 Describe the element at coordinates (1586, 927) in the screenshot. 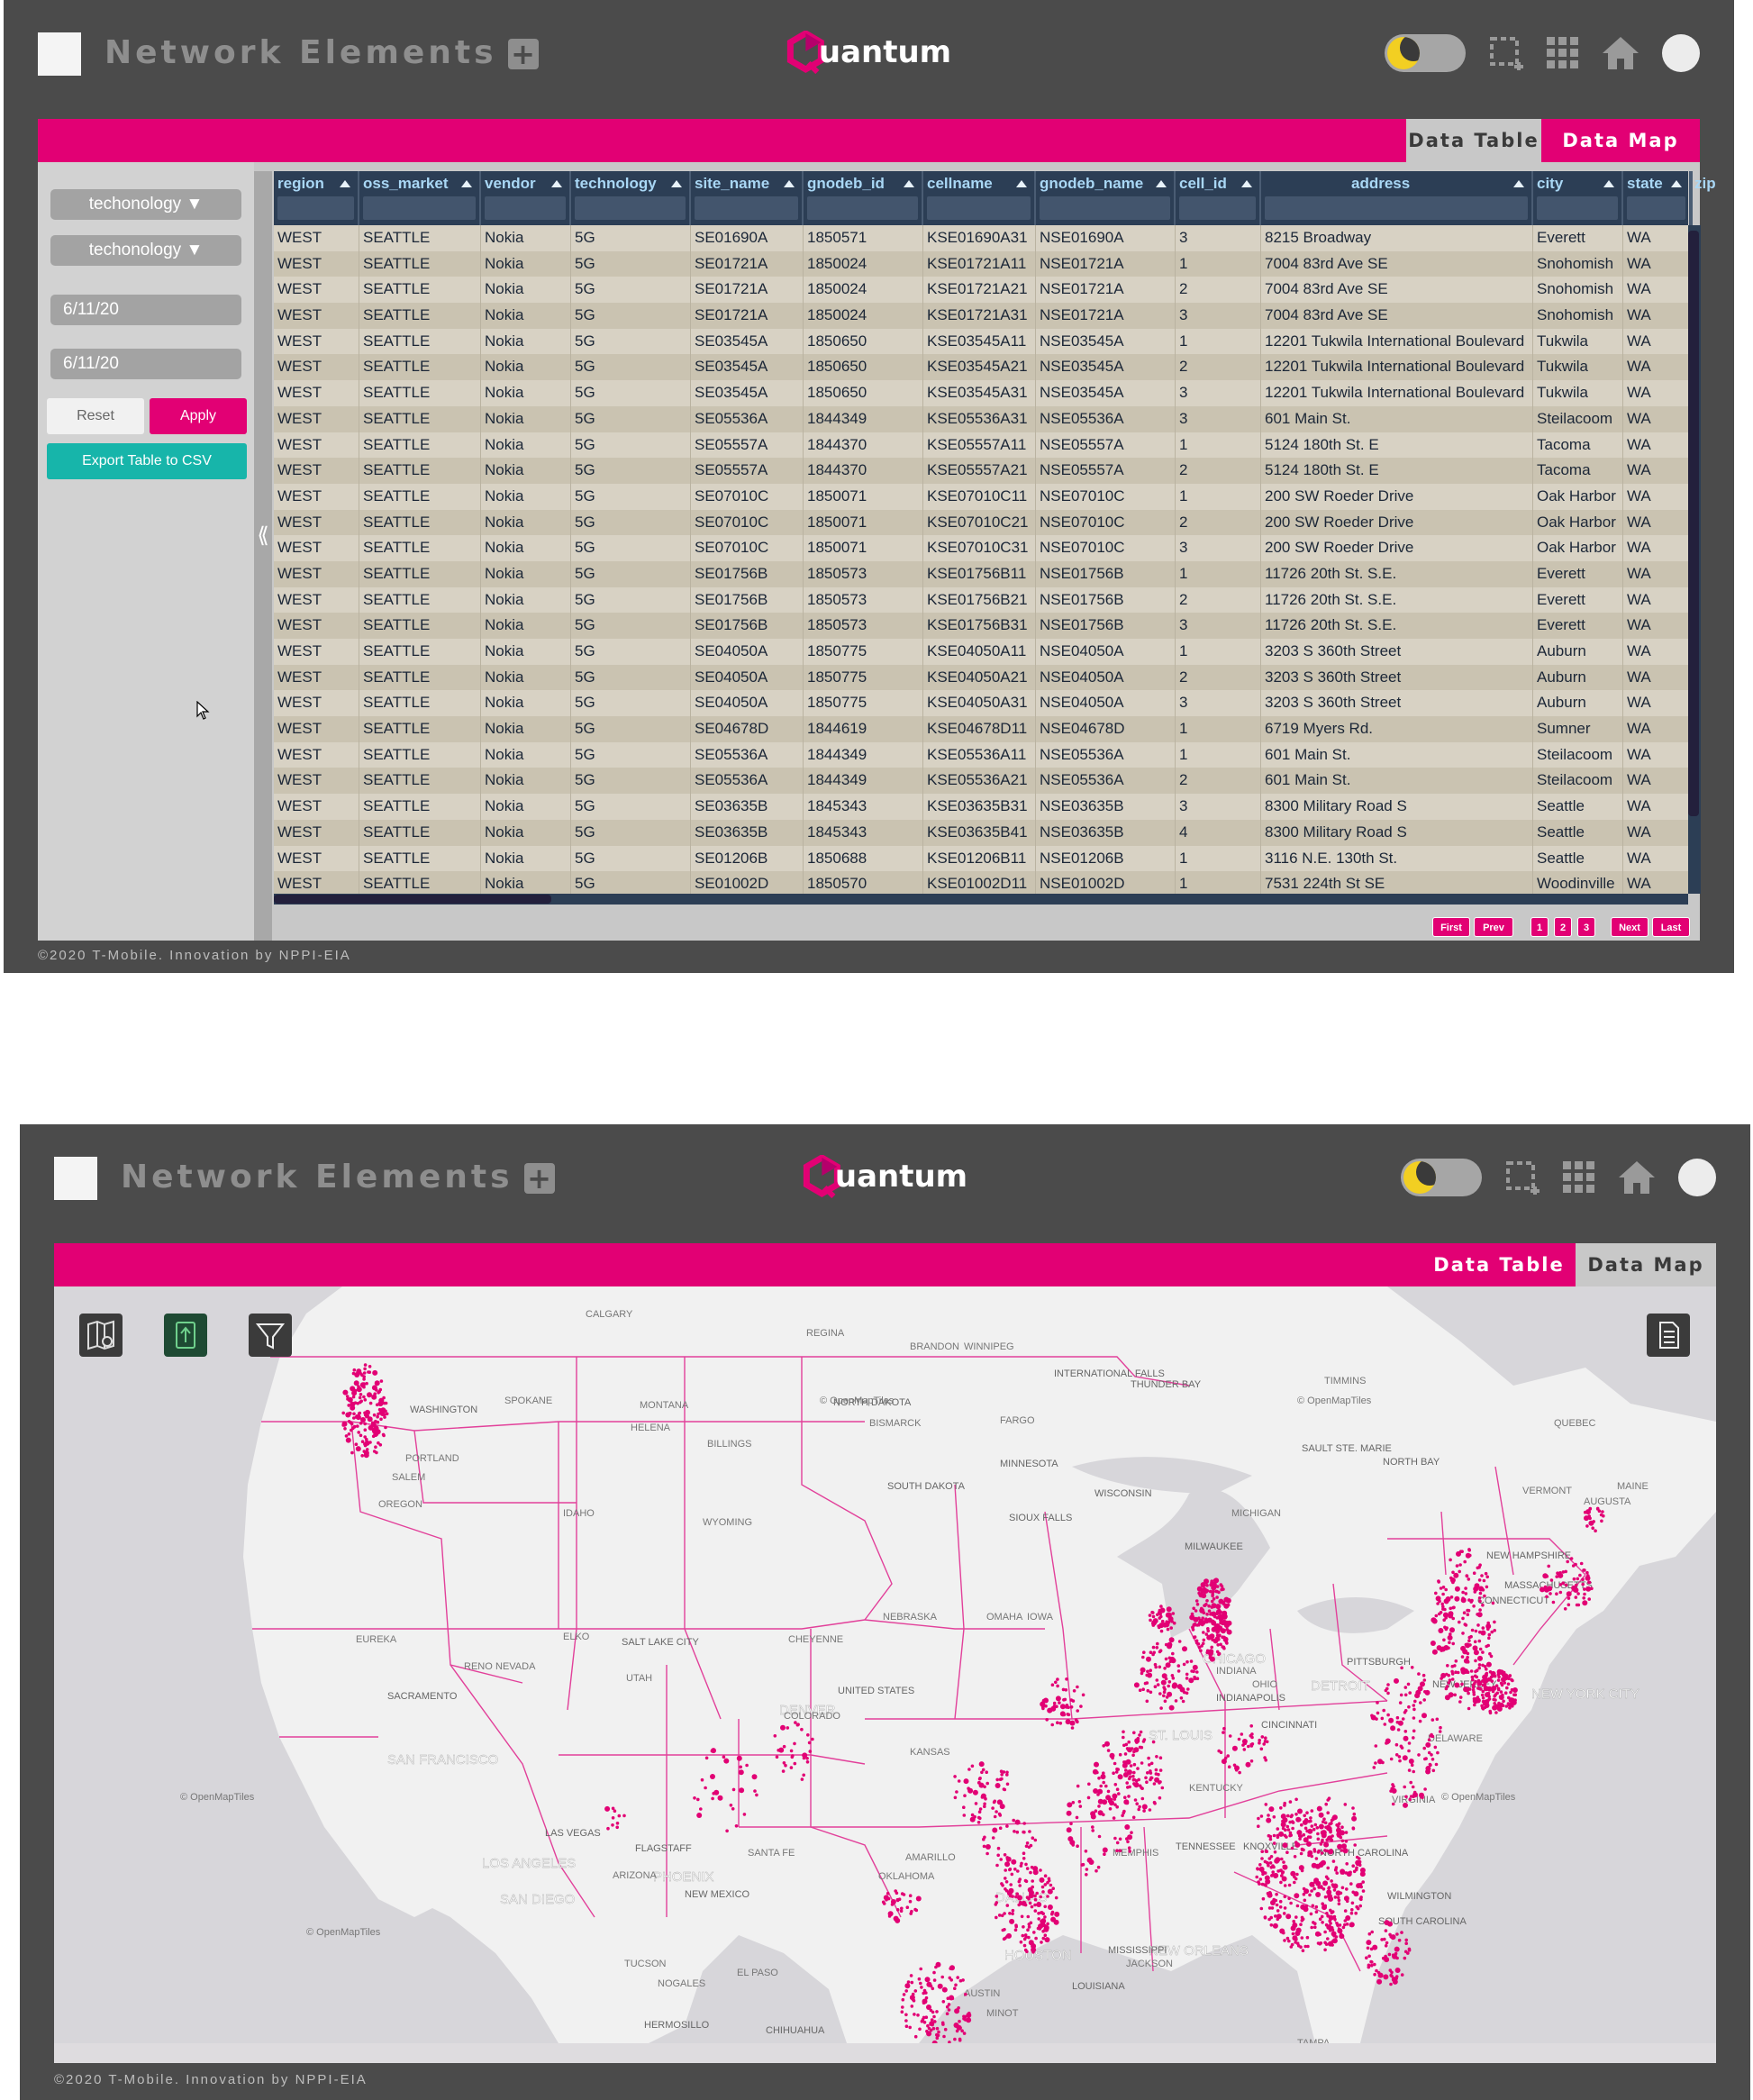

I see `pager-page-3: 3` at that location.